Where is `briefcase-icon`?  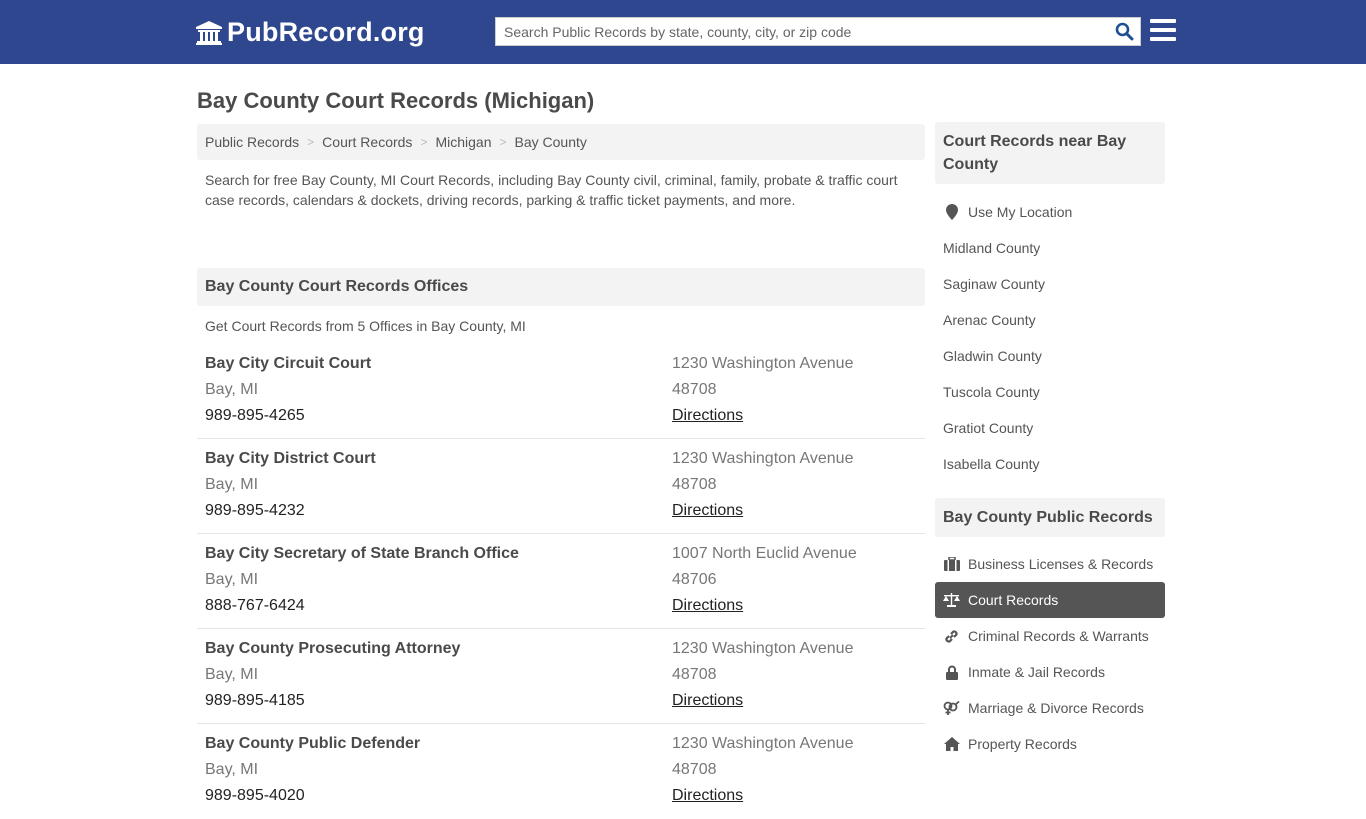
briefcase-icon is located at coordinates (951, 564).